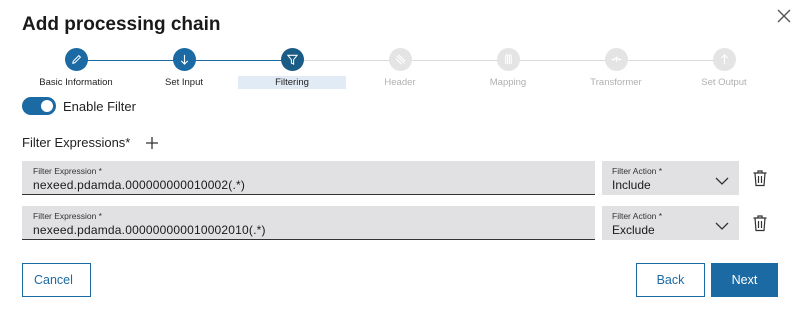 This screenshot has height=320, width=800. I want to click on step-set-input: Set Input, so click(184, 67).